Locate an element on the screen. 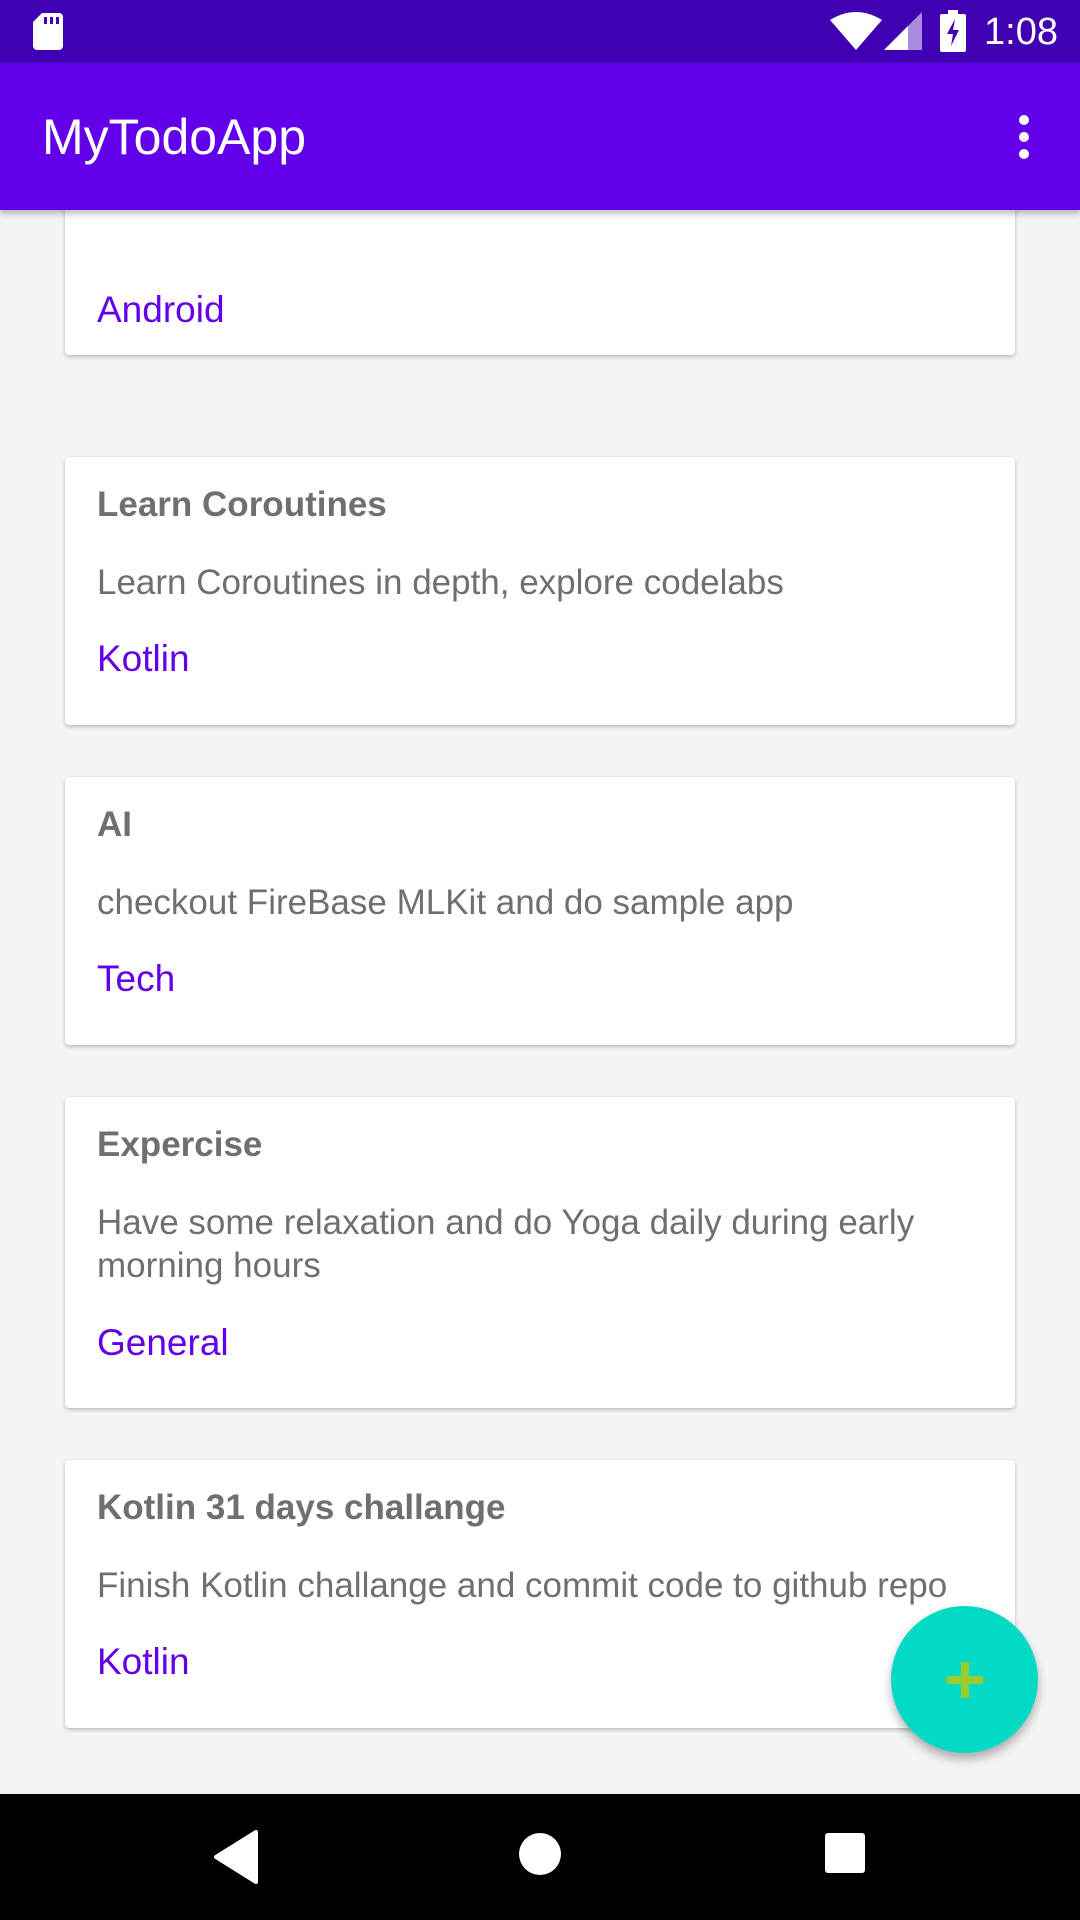 Image resolution: width=1080 pixels, height=1920 pixels. add-todo-button is located at coordinates (964, 1679).